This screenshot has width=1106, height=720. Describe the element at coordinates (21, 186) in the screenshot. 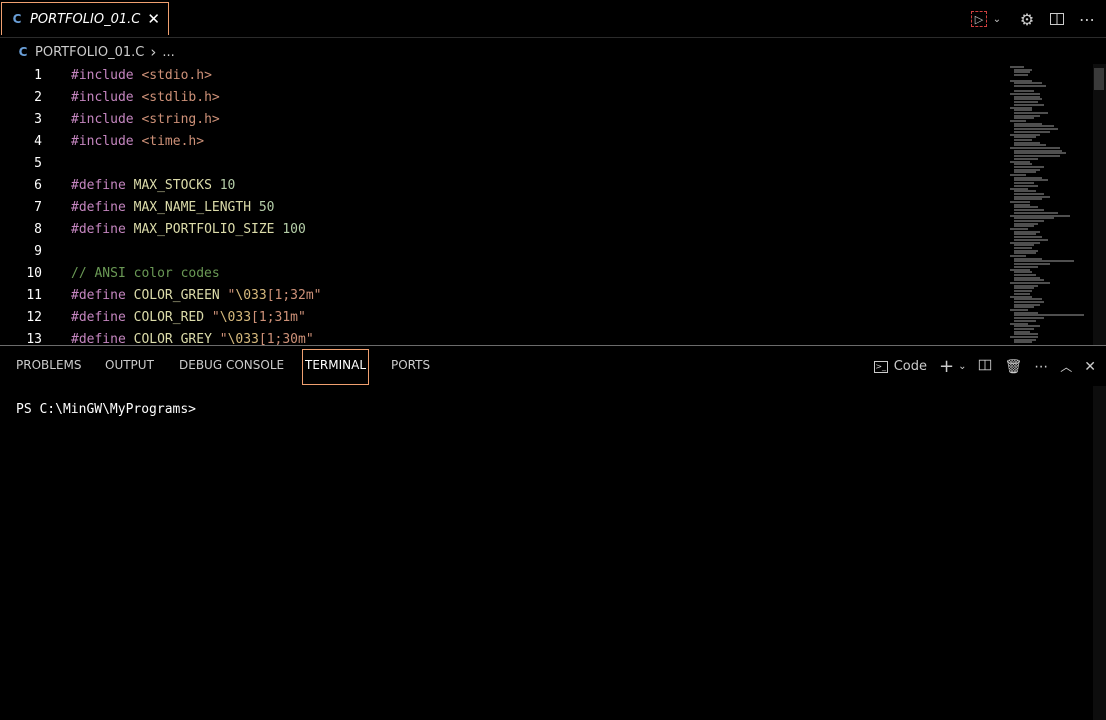

I see `line-number: 6` at that location.